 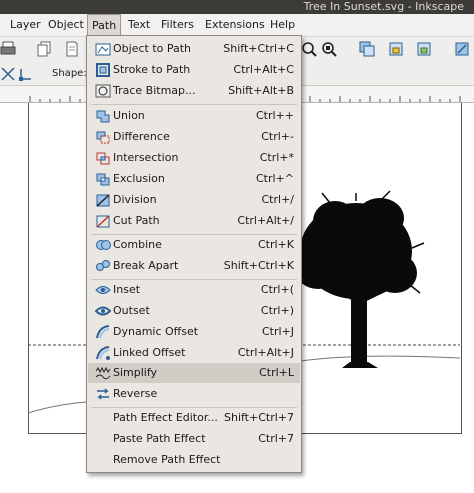 What do you see at coordinates (237, 7) in the screenshot?
I see `title-bar: Tree In Sunset.svg - Inkscape` at bounding box center [237, 7].